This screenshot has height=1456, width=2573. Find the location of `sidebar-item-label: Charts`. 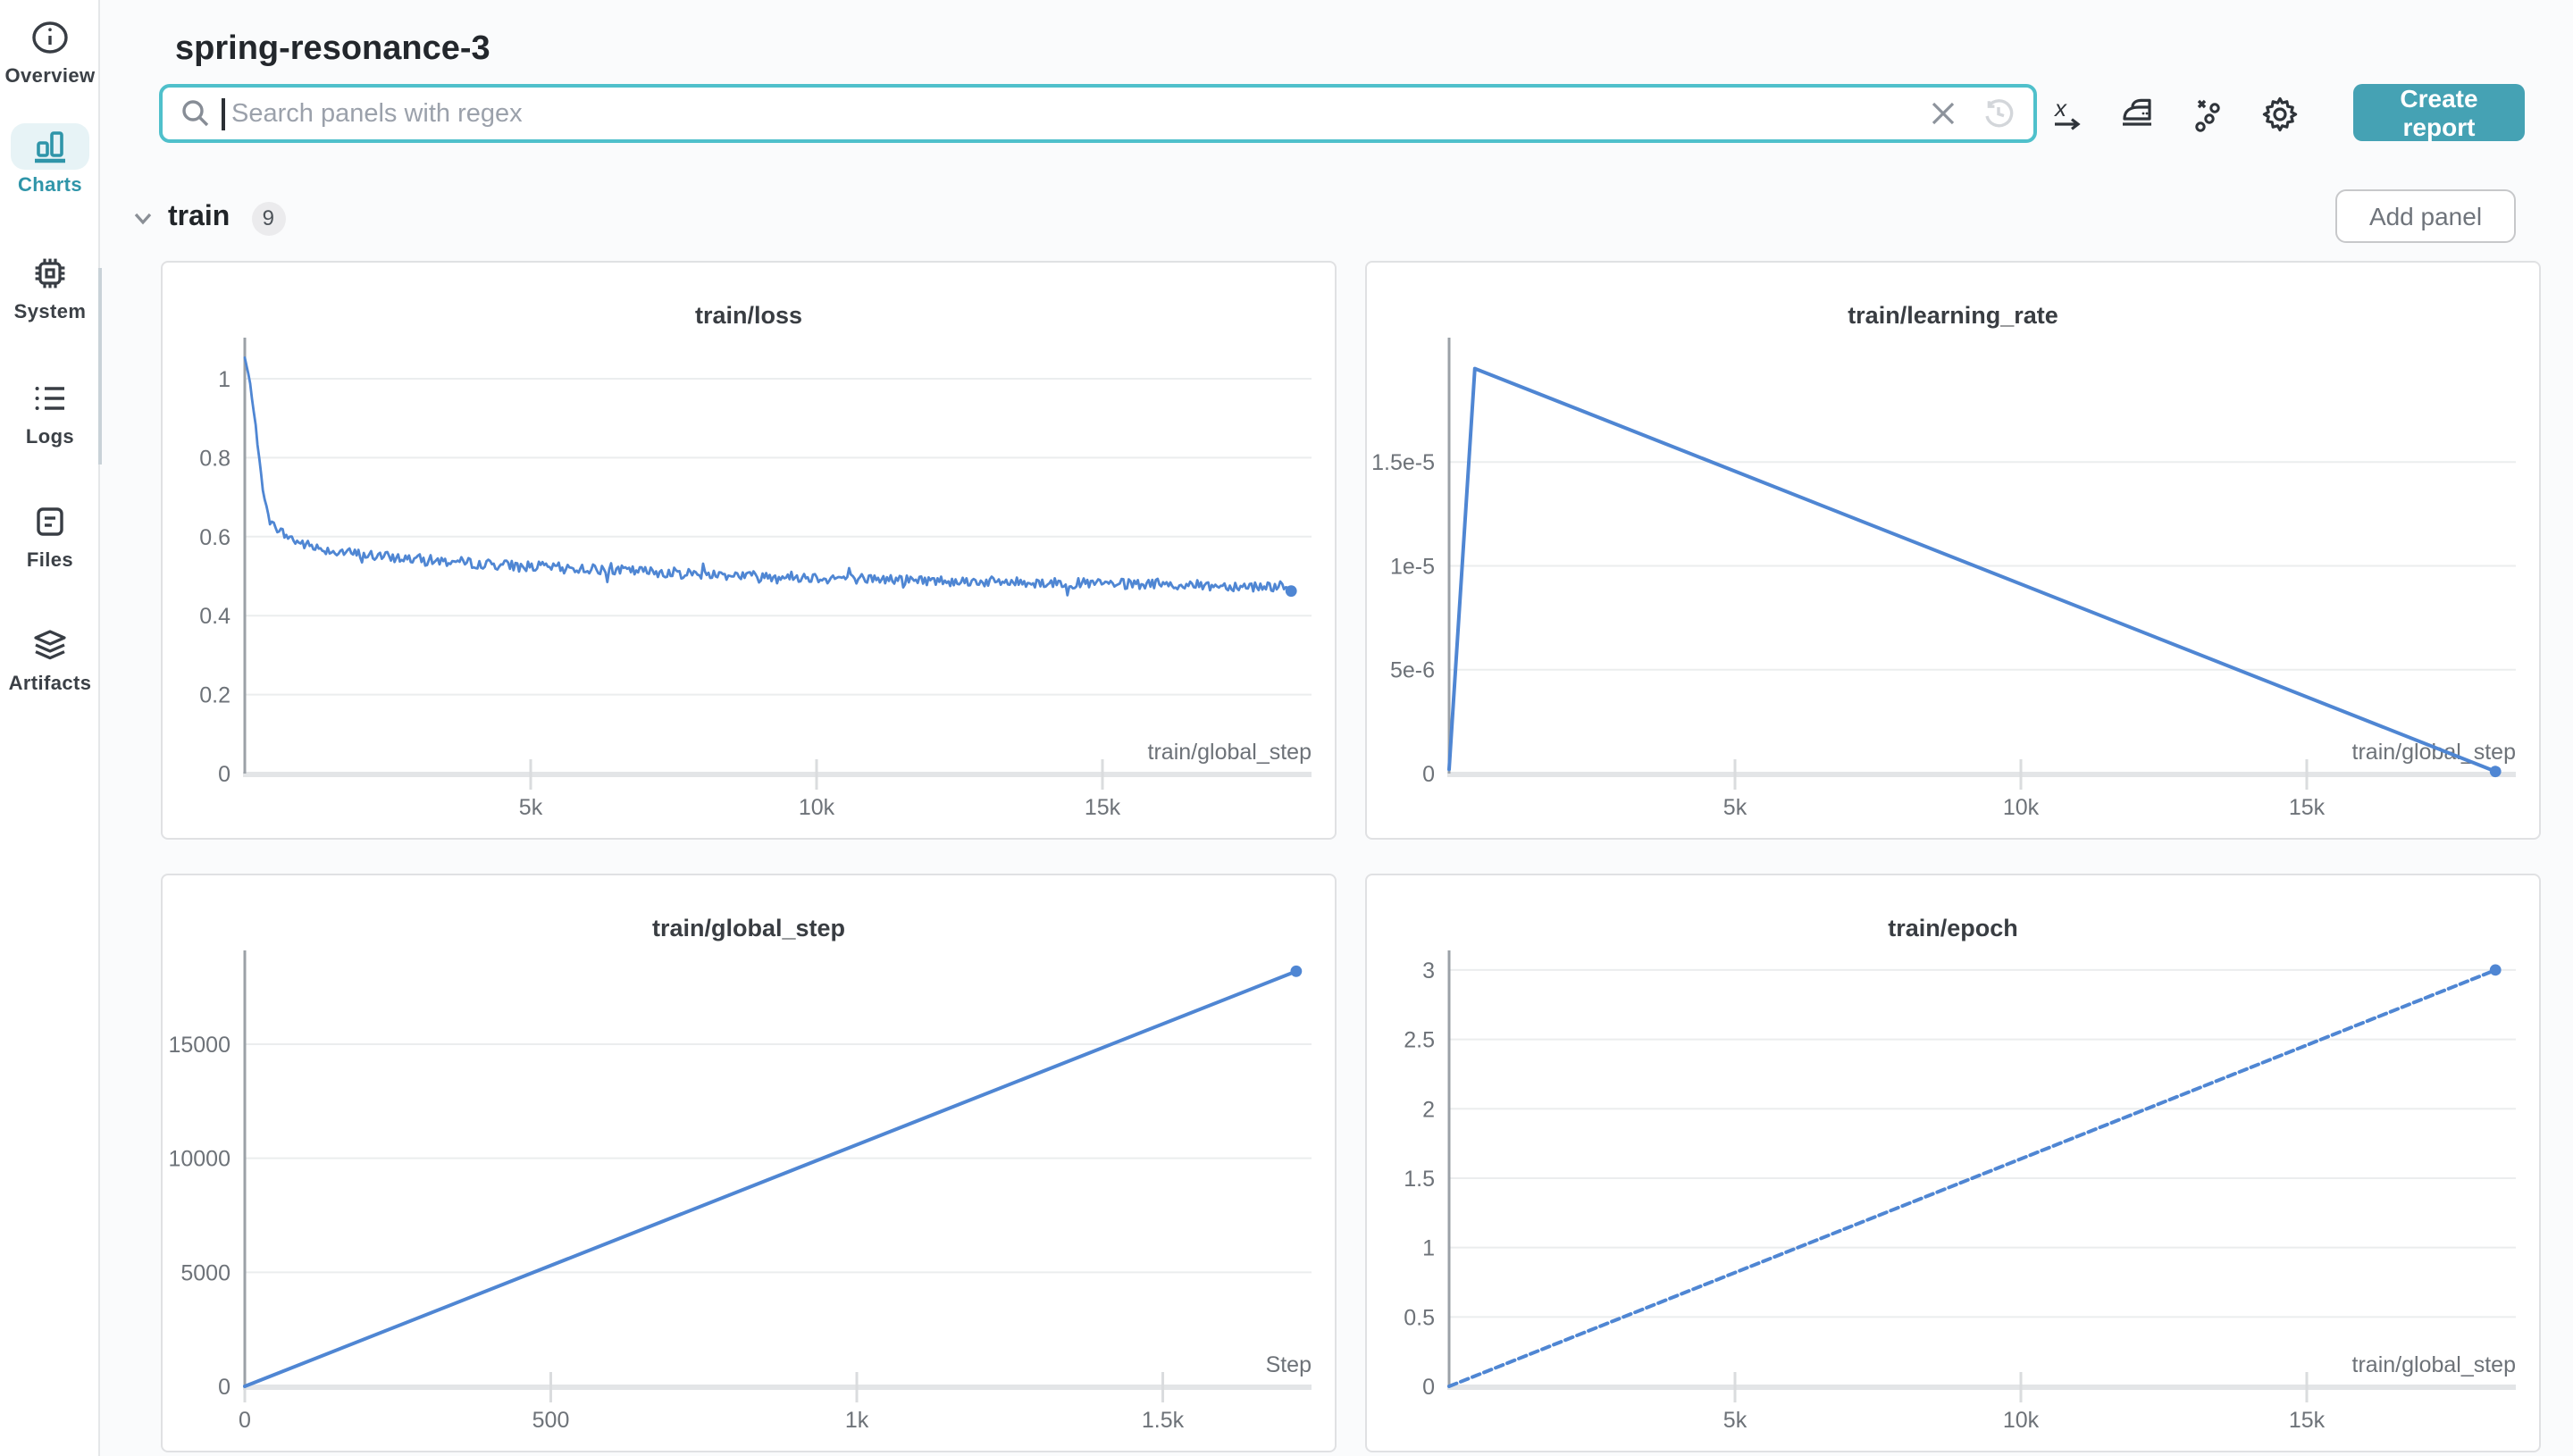

sidebar-item-label: Charts is located at coordinates (50, 186).